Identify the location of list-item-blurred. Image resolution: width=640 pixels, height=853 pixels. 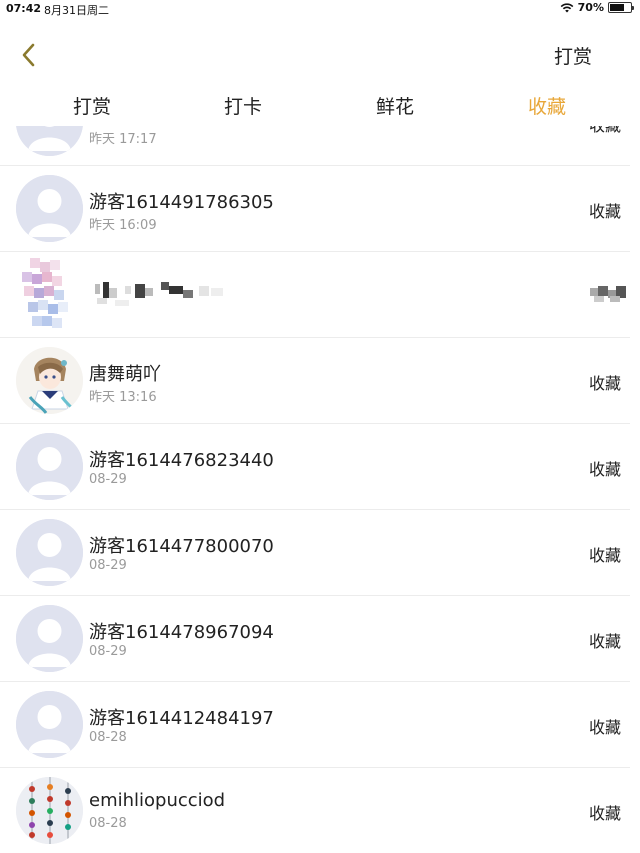
(315, 295).